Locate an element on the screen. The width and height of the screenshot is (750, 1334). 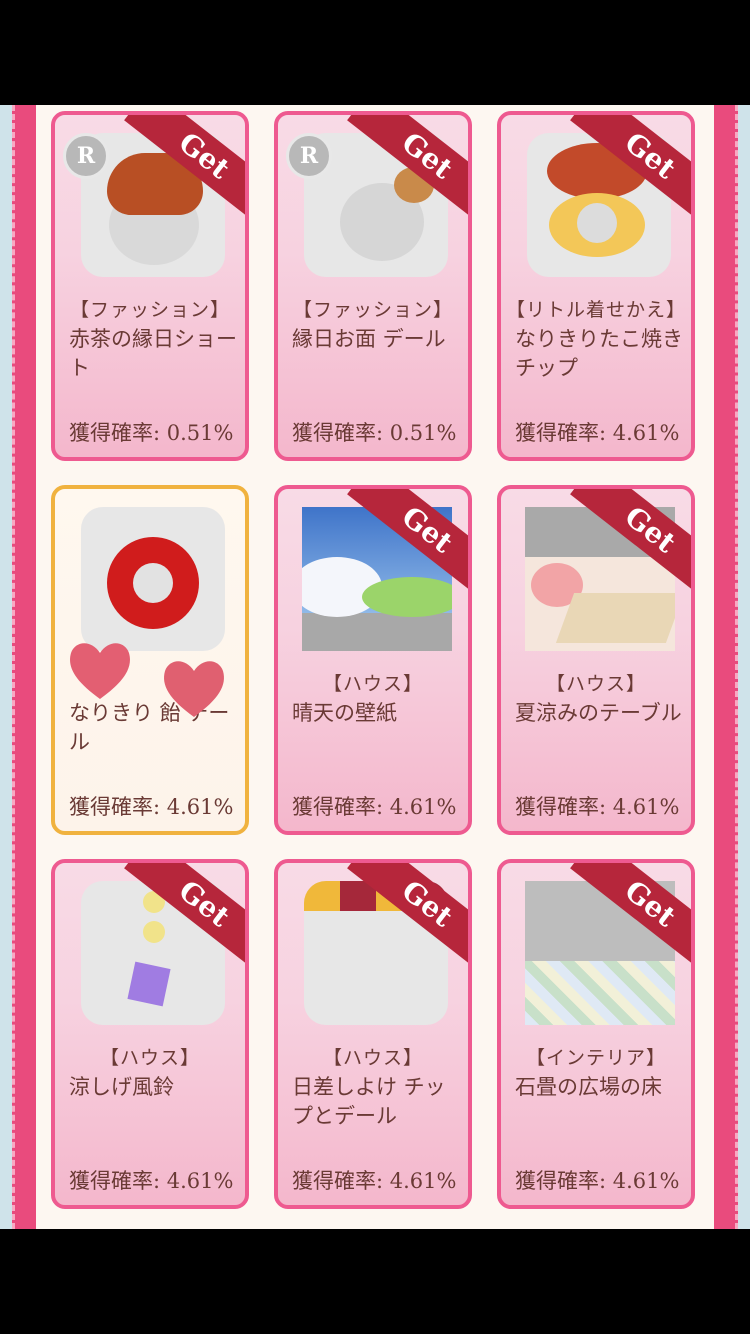
item-card: Get 【インテリア】 石畳の広場の床 獲得確率: 4.61% is located at coordinates (596, 1034).